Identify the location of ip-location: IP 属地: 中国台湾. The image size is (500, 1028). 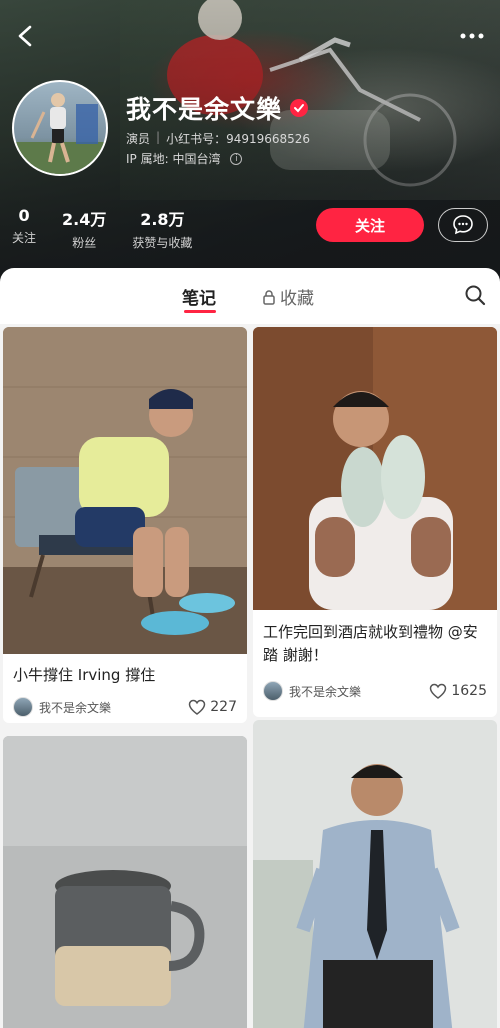
(173, 159).